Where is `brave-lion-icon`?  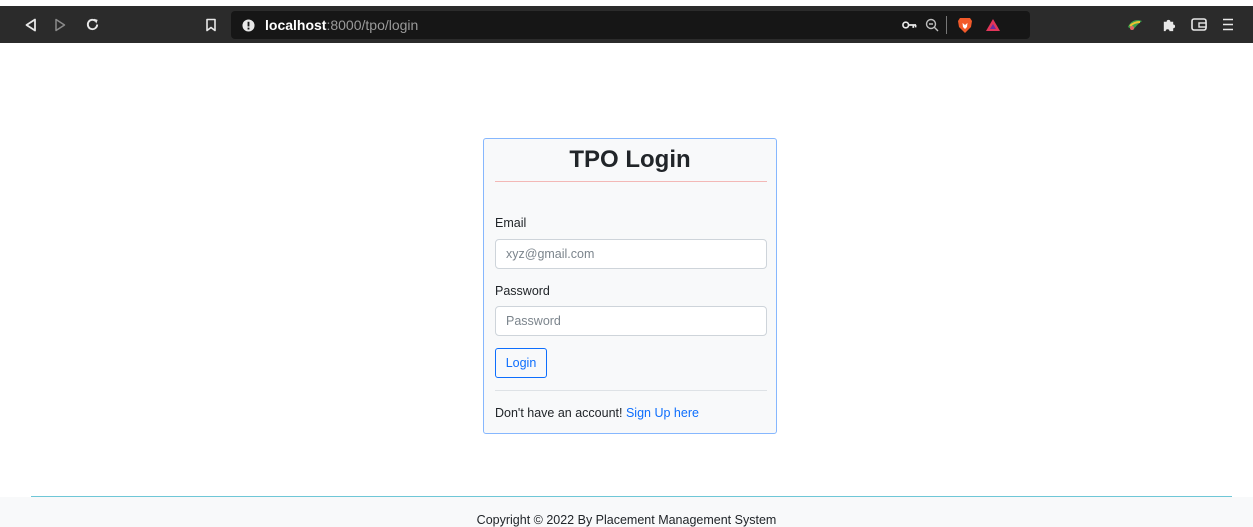
brave-lion-icon is located at coordinates (965, 25).